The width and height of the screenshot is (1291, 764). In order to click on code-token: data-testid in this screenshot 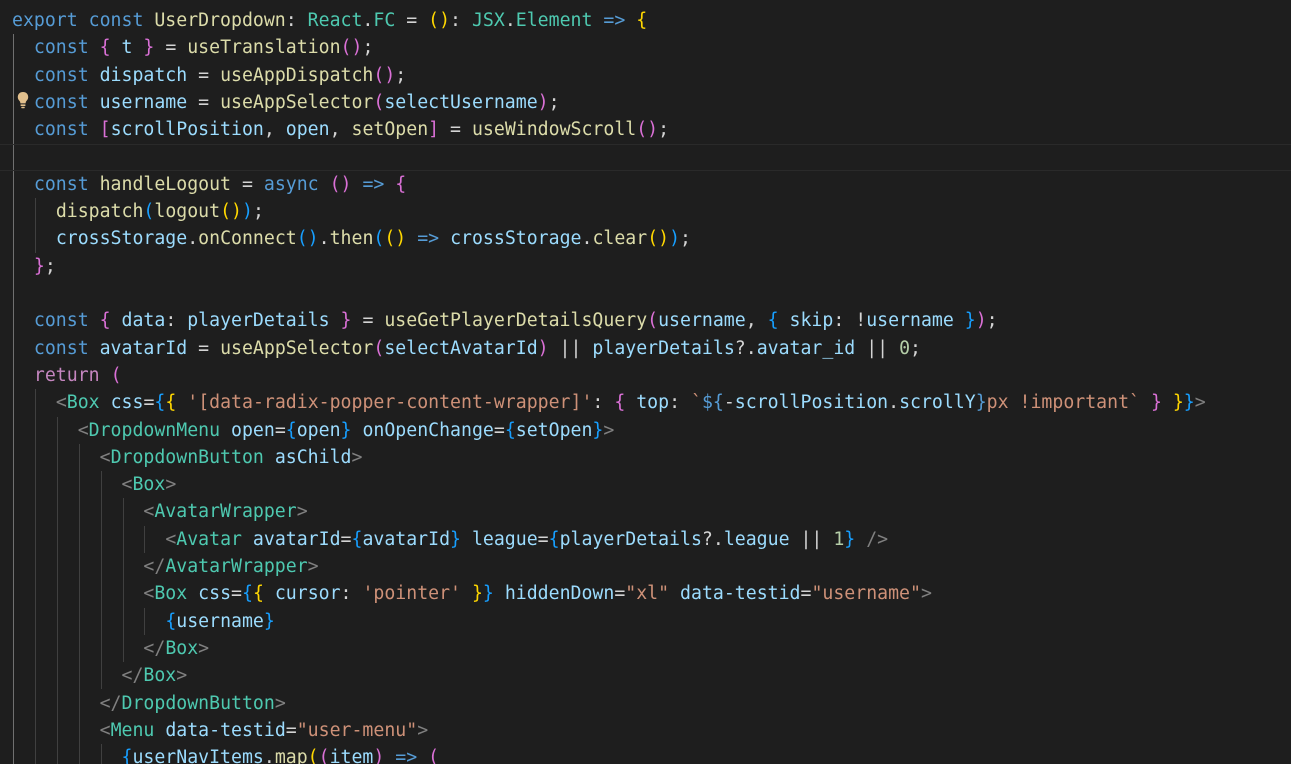, I will do `click(740, 594)`.